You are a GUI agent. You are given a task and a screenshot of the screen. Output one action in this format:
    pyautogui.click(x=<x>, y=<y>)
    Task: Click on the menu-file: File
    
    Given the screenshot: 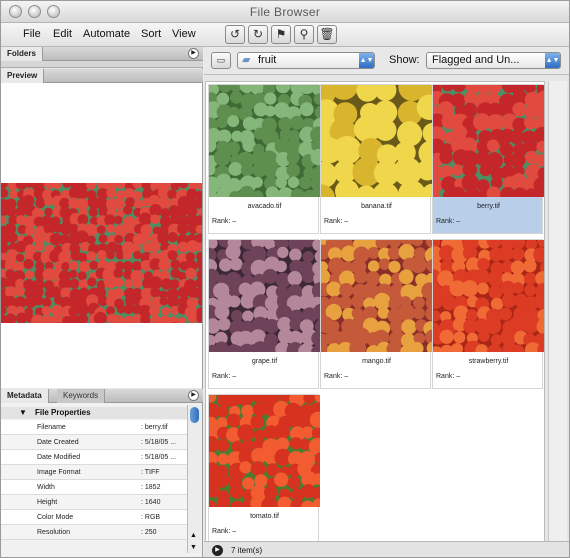 What is the action you would take?
    pyautogui.click(x=32, y=34)
    